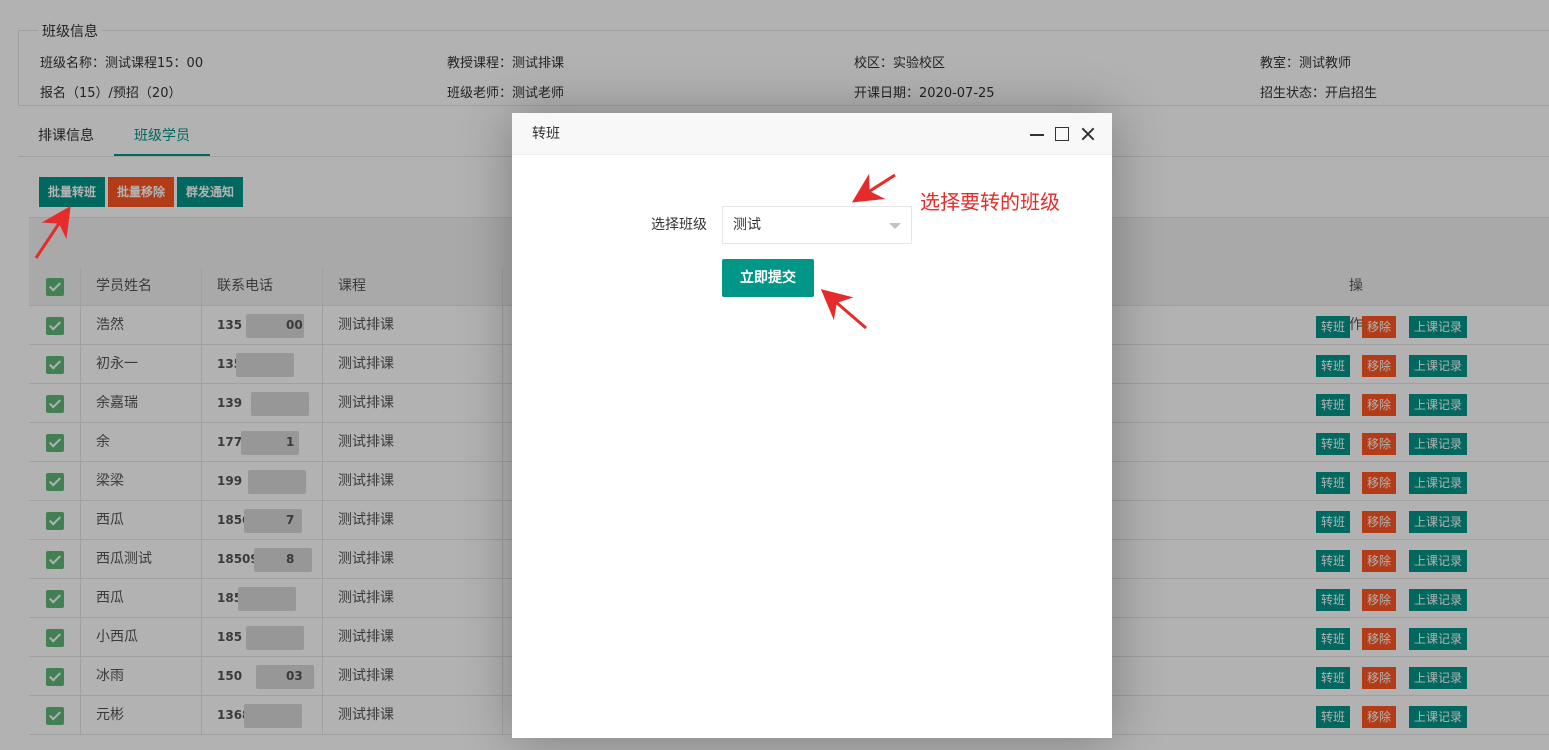  Describe the element at coordinates (465, 251) in the screenshot. I see `annotation-arrows` at that location.